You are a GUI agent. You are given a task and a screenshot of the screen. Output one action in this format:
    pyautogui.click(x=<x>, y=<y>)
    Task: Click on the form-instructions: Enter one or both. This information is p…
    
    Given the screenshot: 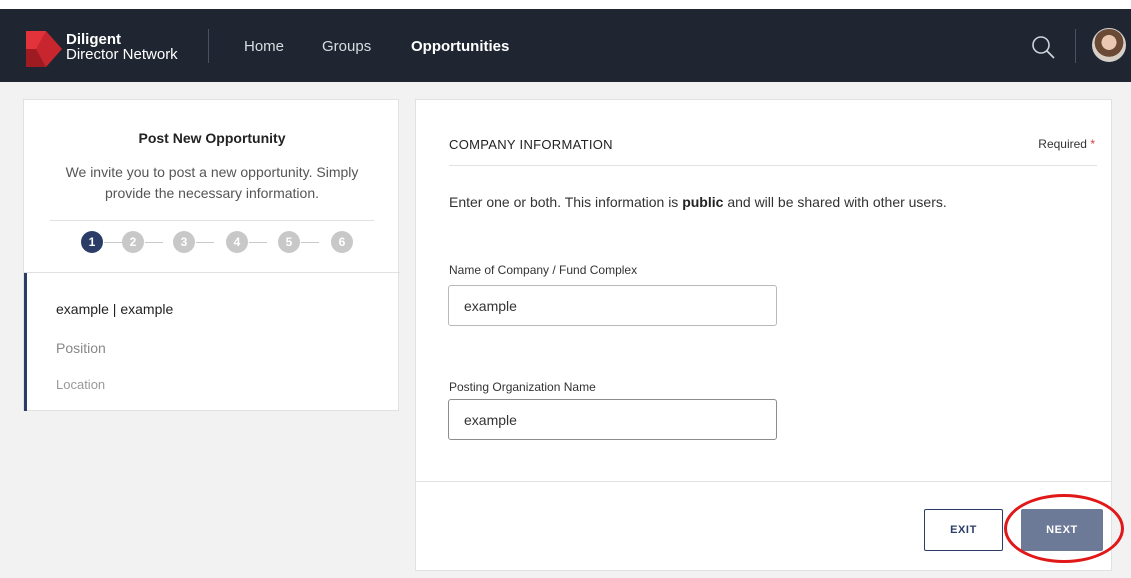 What is the action you would take?
    pyautogui.click(x=698, y=202)
    